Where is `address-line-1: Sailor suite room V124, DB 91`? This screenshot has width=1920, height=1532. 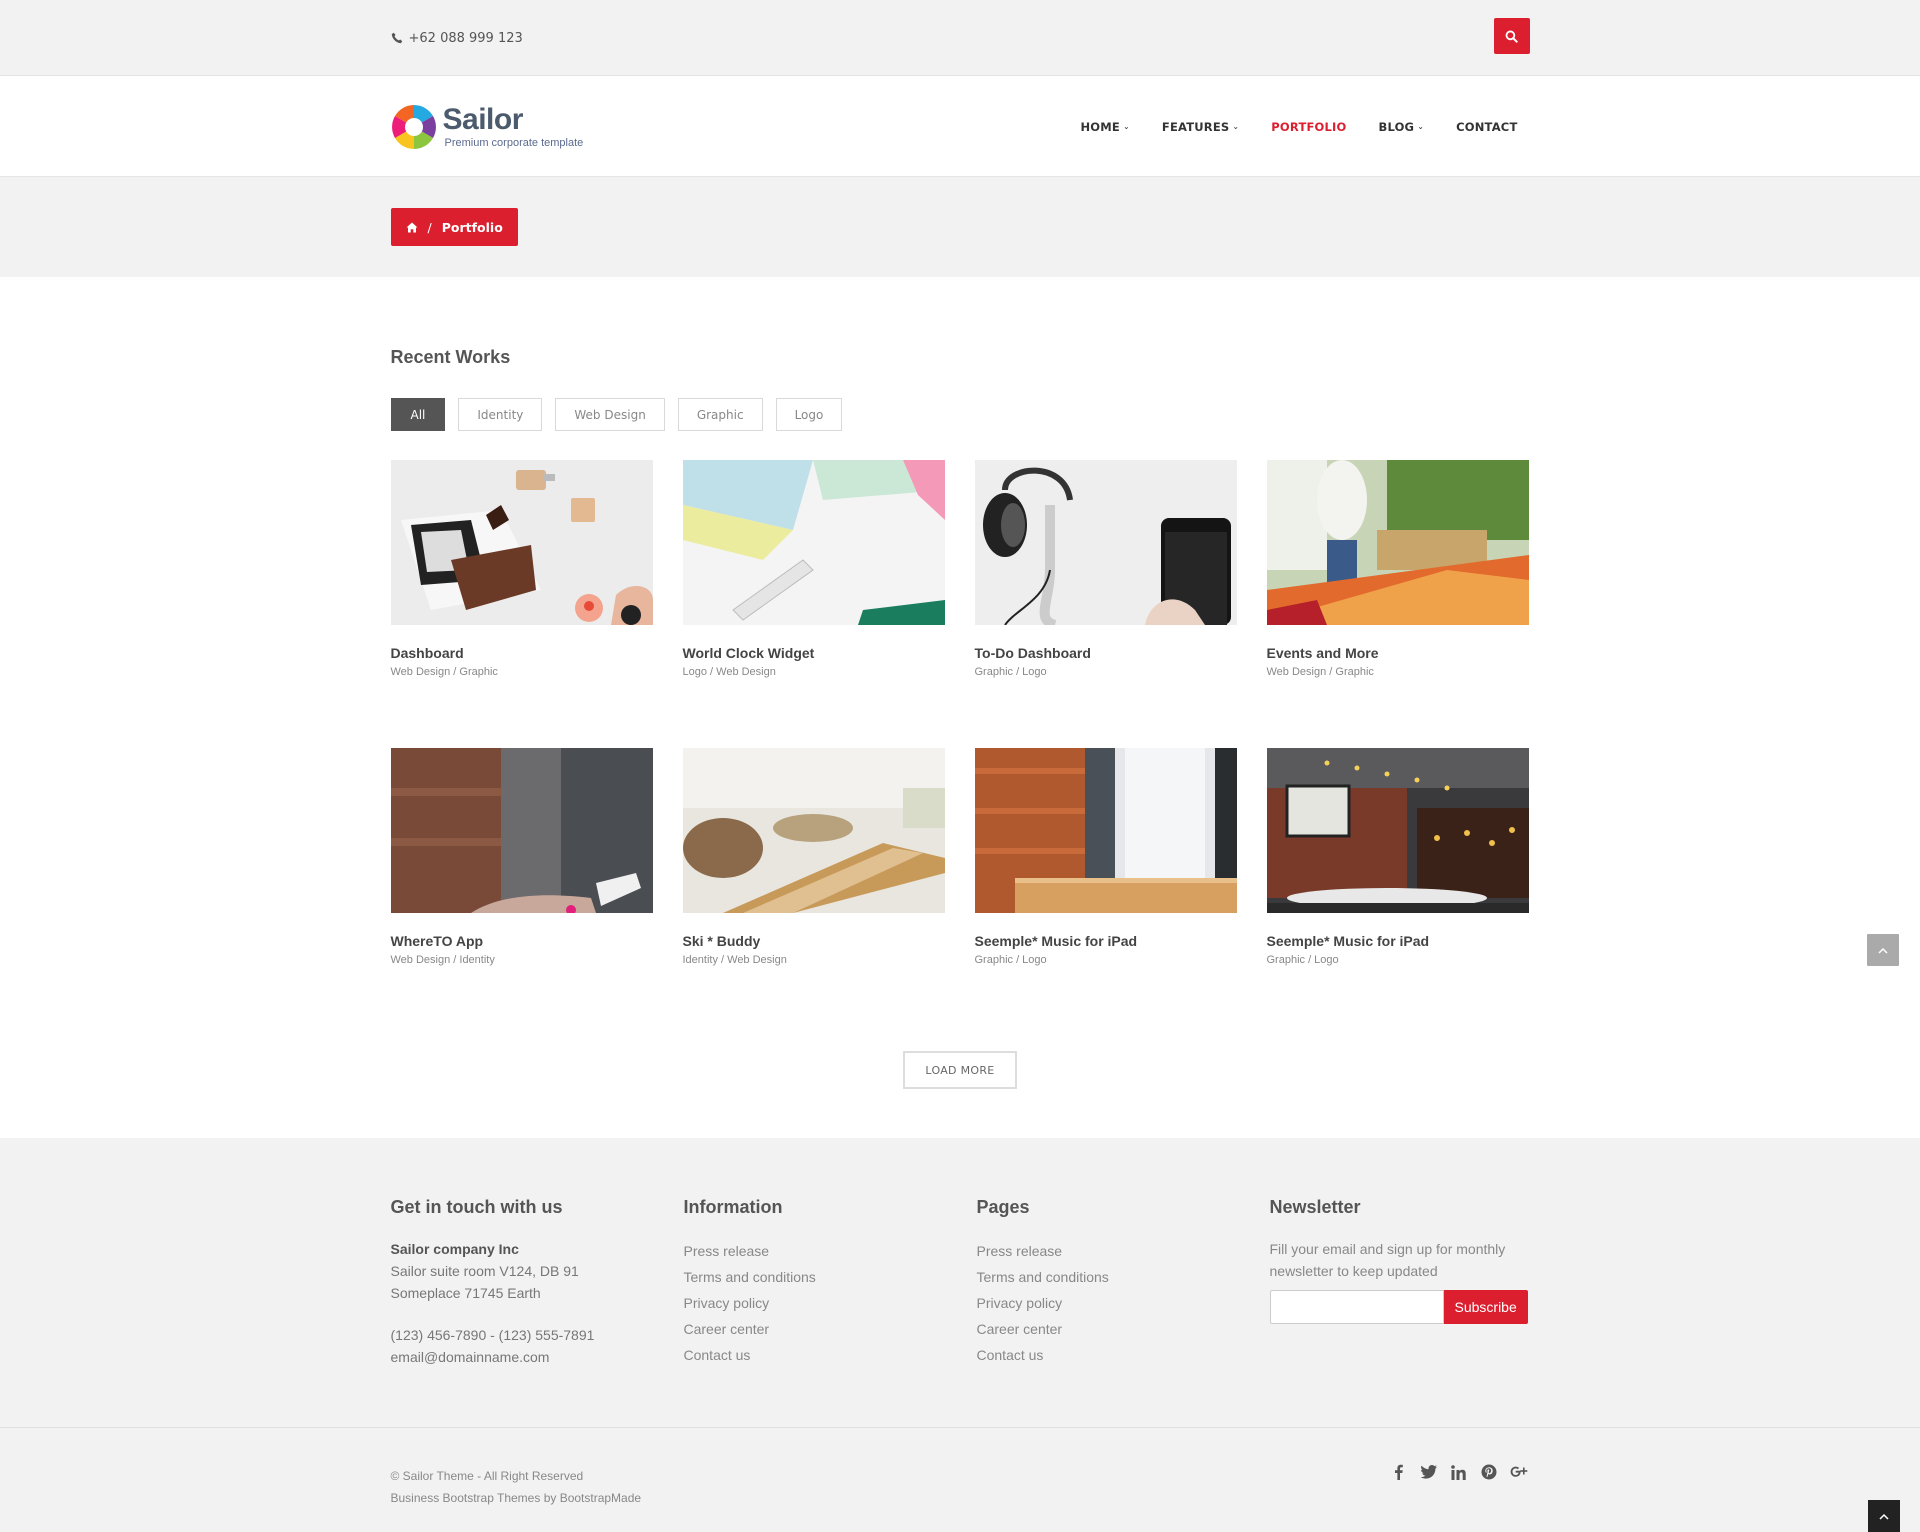 address-line-1: Sailor suite room V124, DB 91 is located at coordinates (484, 1271).